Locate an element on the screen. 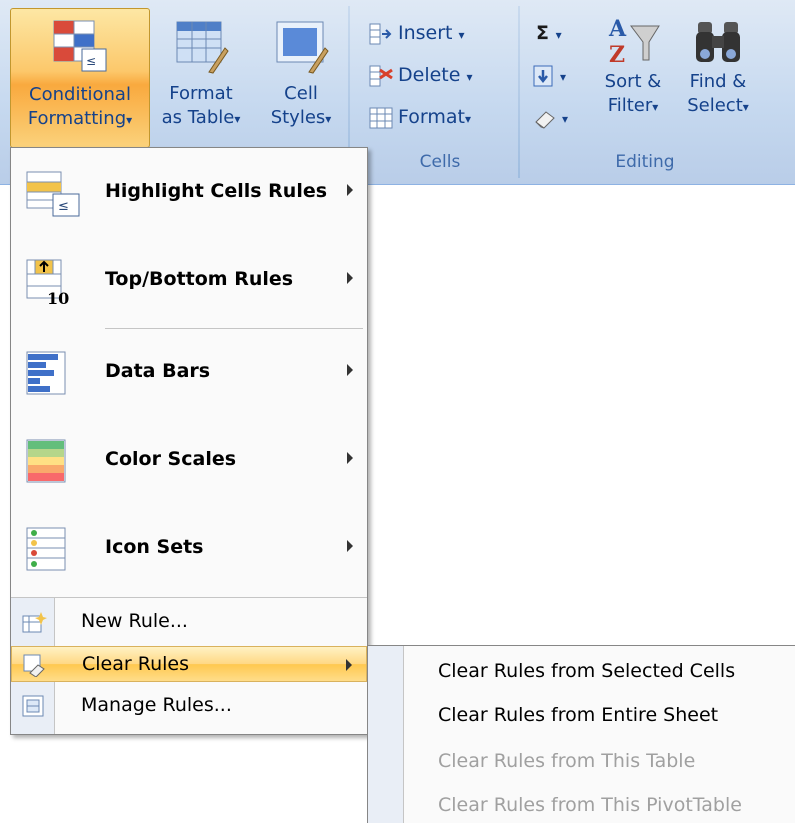  data-bars-label: Data Bars is located at coordinates (158, 371).